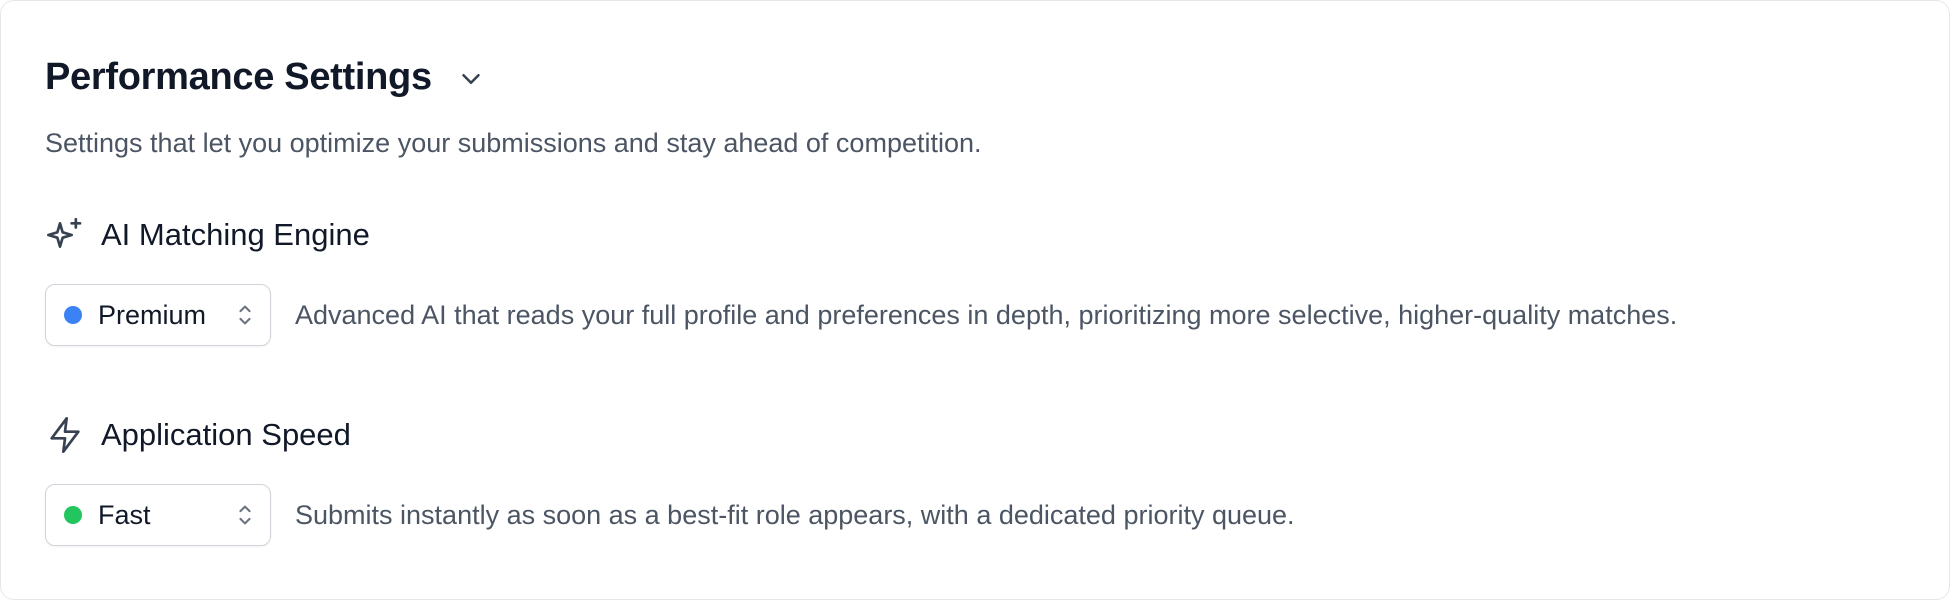 The height and width of the screenshot is (600, 1952). I want to click on status-dot-blue, so click(73, 315).